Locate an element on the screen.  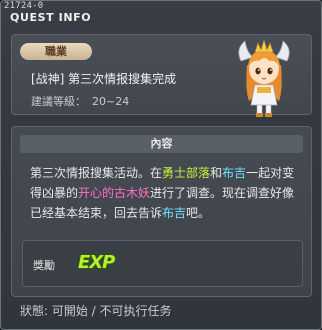
content-header: 內容 is located at coordinates (161, 144).